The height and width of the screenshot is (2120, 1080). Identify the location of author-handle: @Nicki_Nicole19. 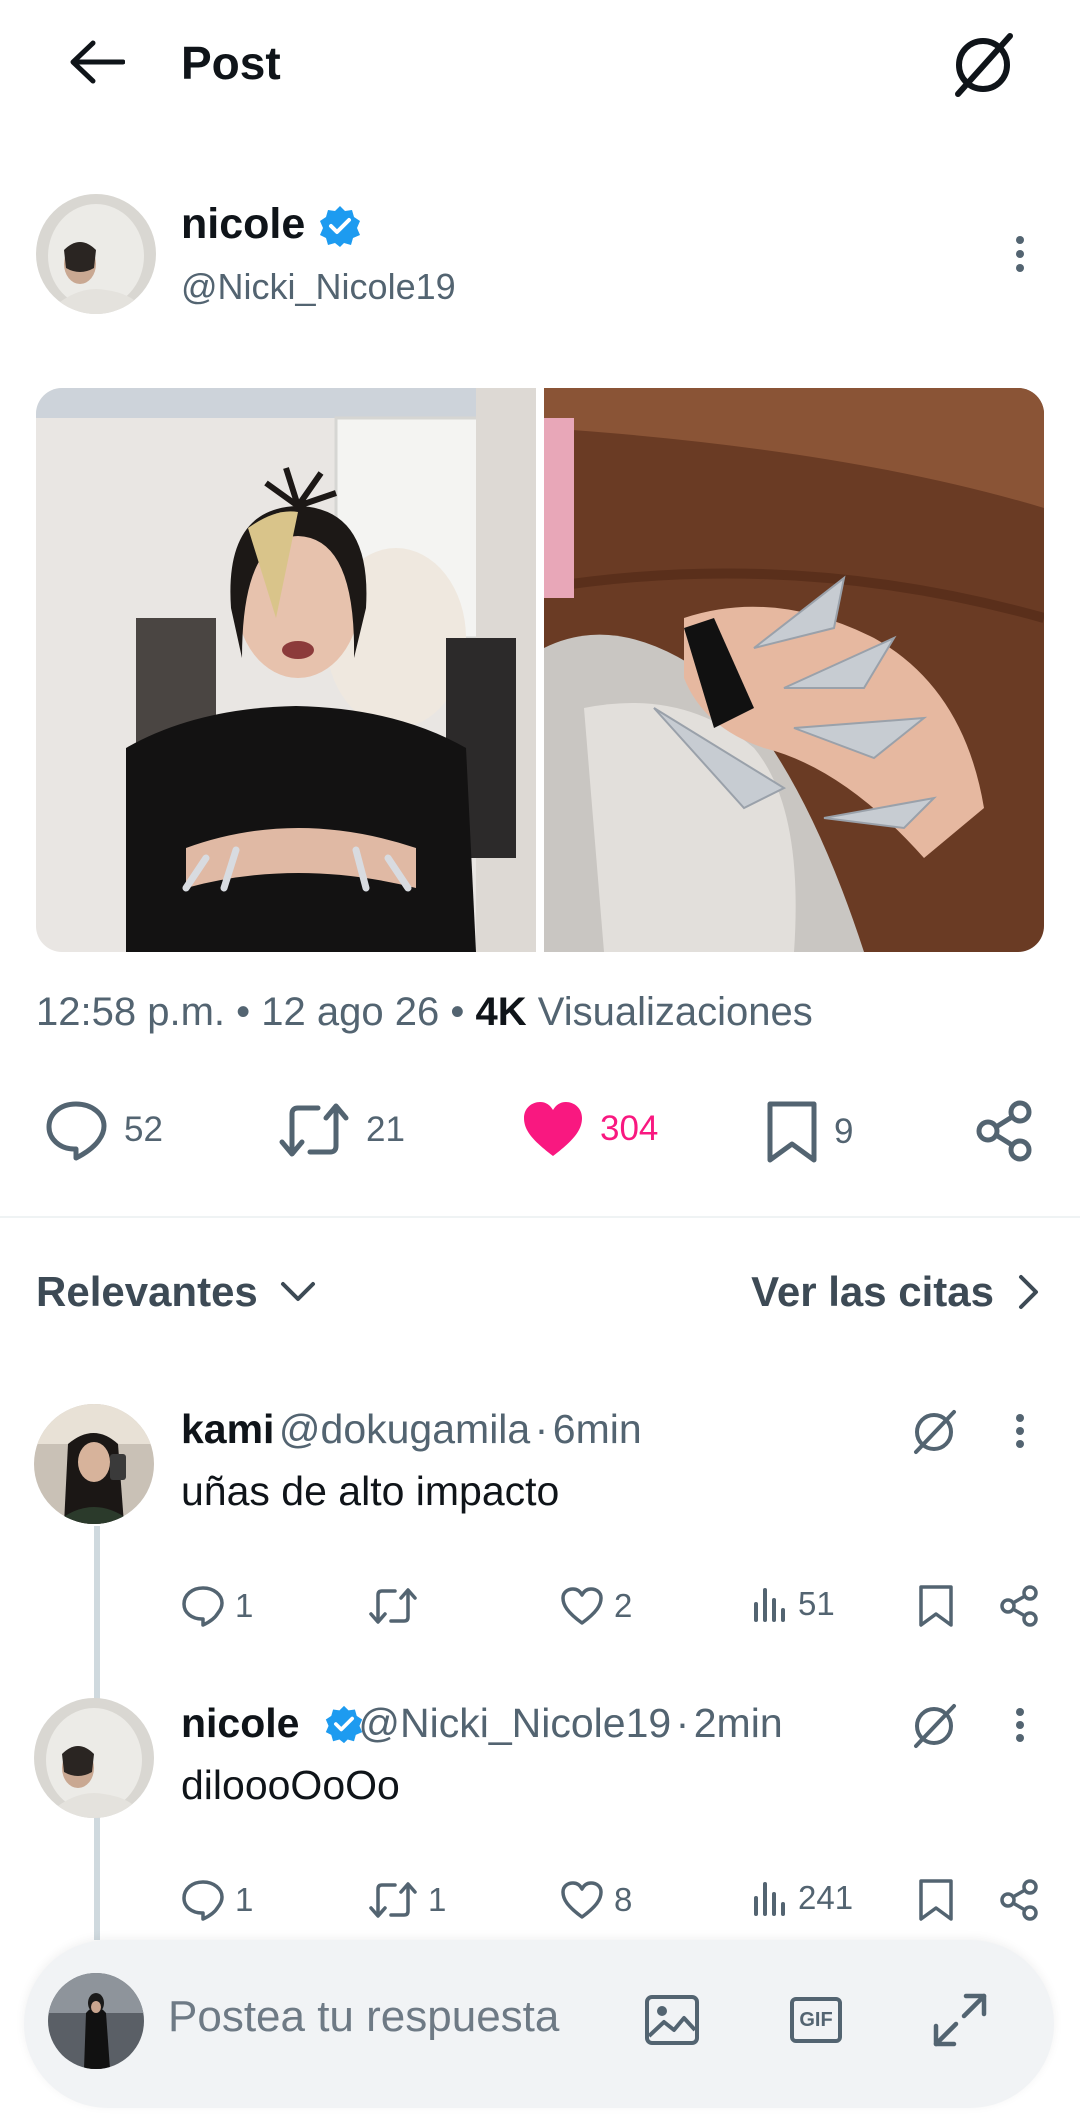
(318, 287).